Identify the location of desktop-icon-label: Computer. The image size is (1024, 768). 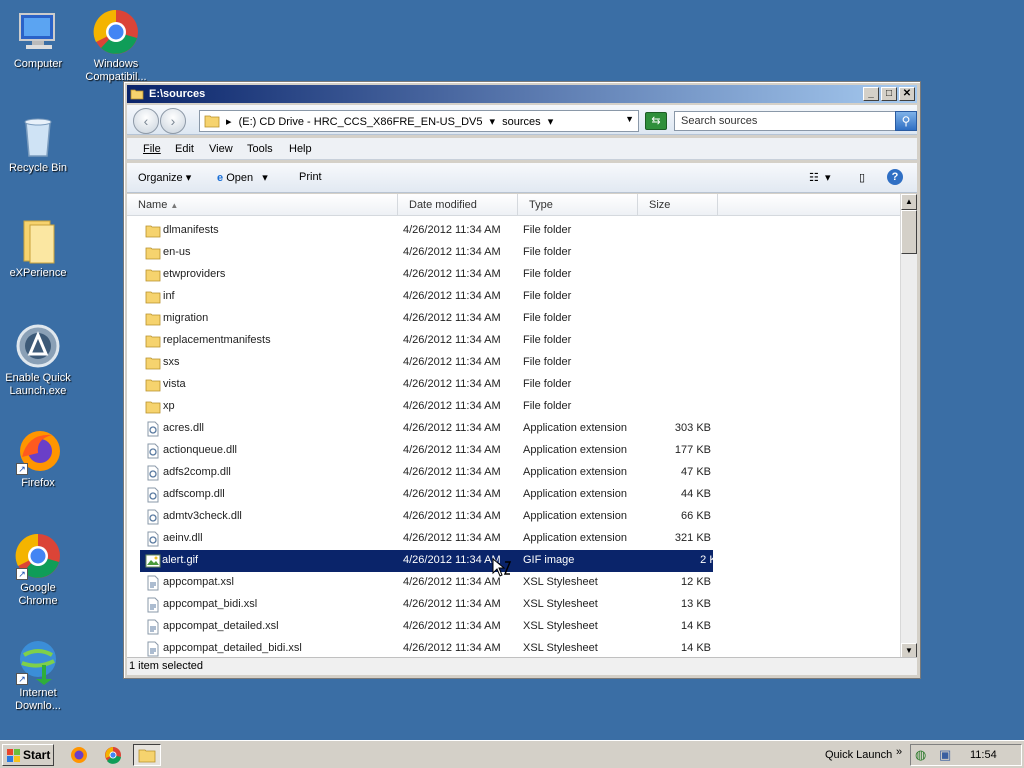
(38, 64).